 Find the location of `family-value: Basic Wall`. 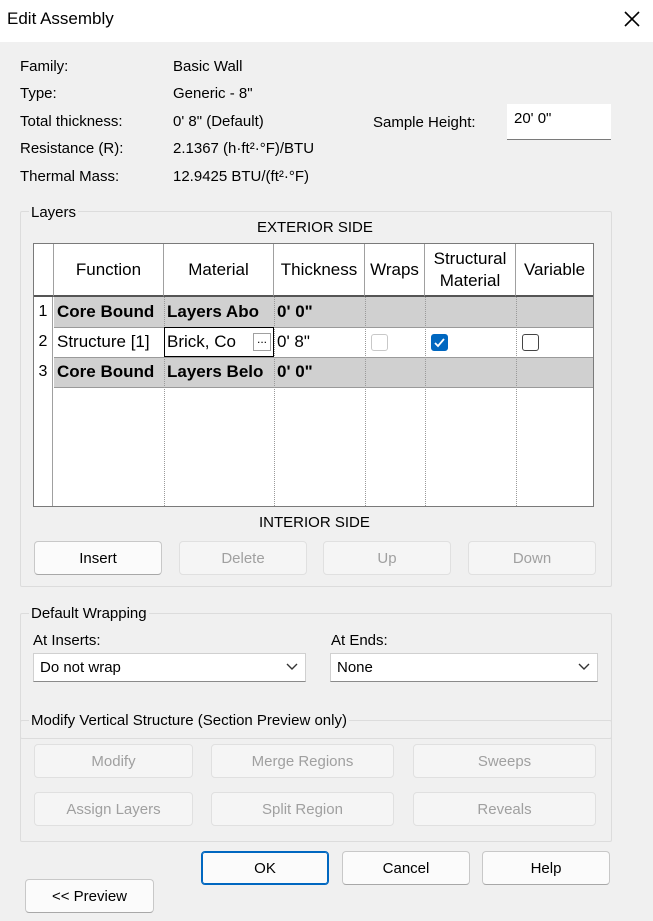

family-value: Basic Wall is located at coordinates (208, 66).